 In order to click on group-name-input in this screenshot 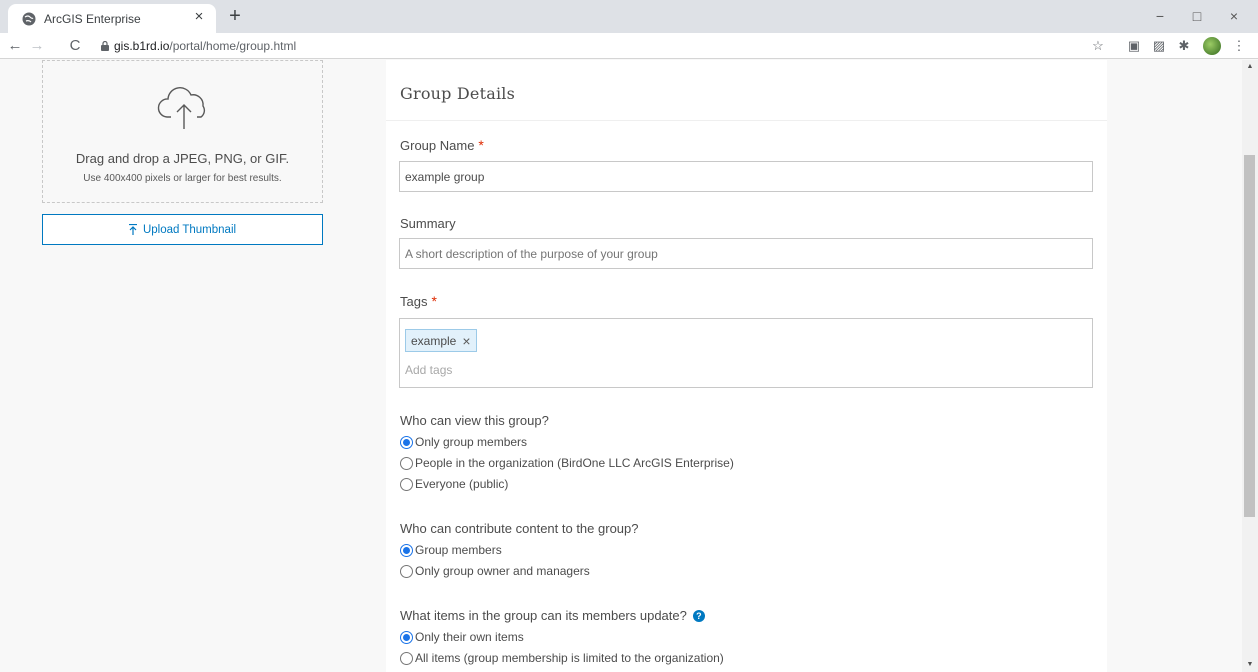, I will do `click(746, 176)`.